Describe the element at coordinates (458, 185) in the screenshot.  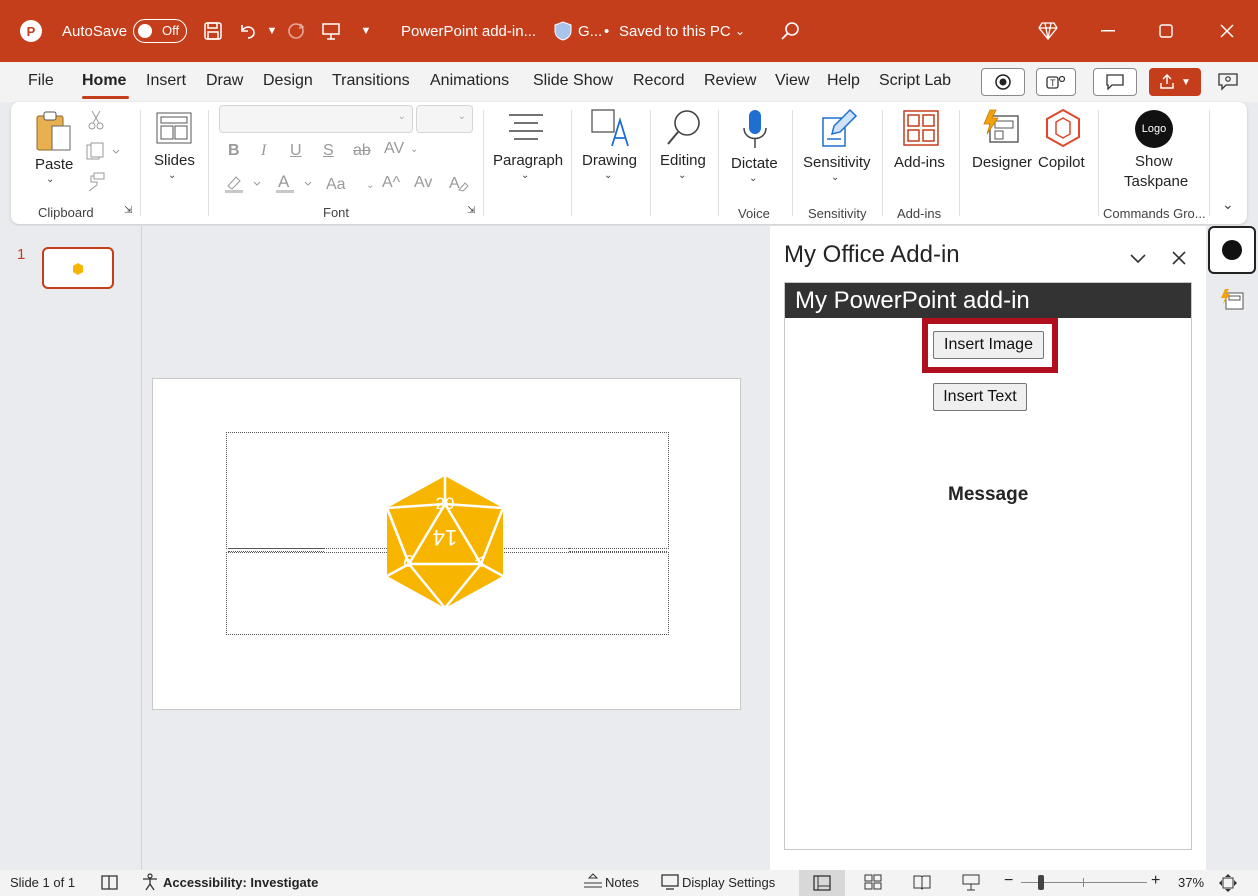
I see `clear-formatting-icon: A` at that location.